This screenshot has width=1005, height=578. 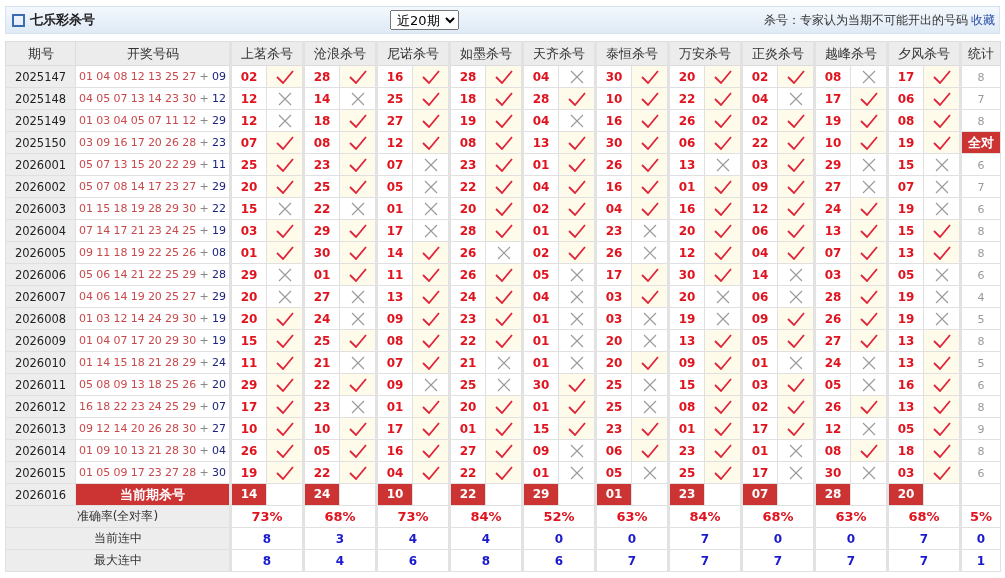 What do you see at coordinates (218, 428) in the screenshot?
I see `bonus-number: 27` at bounding box center [218, 428].